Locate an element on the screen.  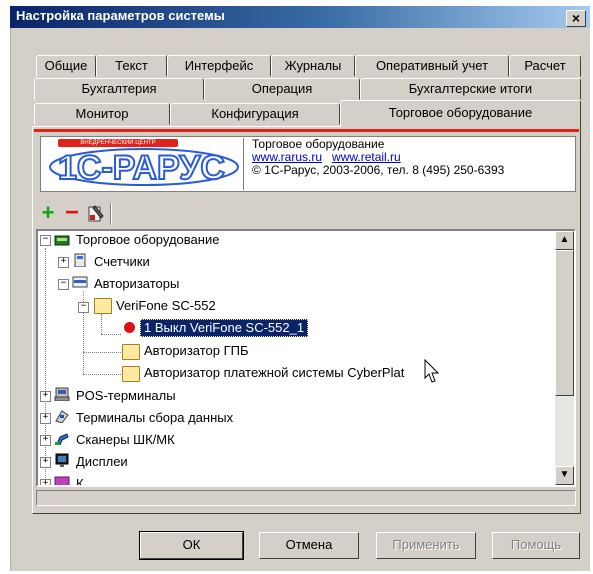
tree-item-verifone: VeriFone SC-552 is located at coordinates (166, 306).